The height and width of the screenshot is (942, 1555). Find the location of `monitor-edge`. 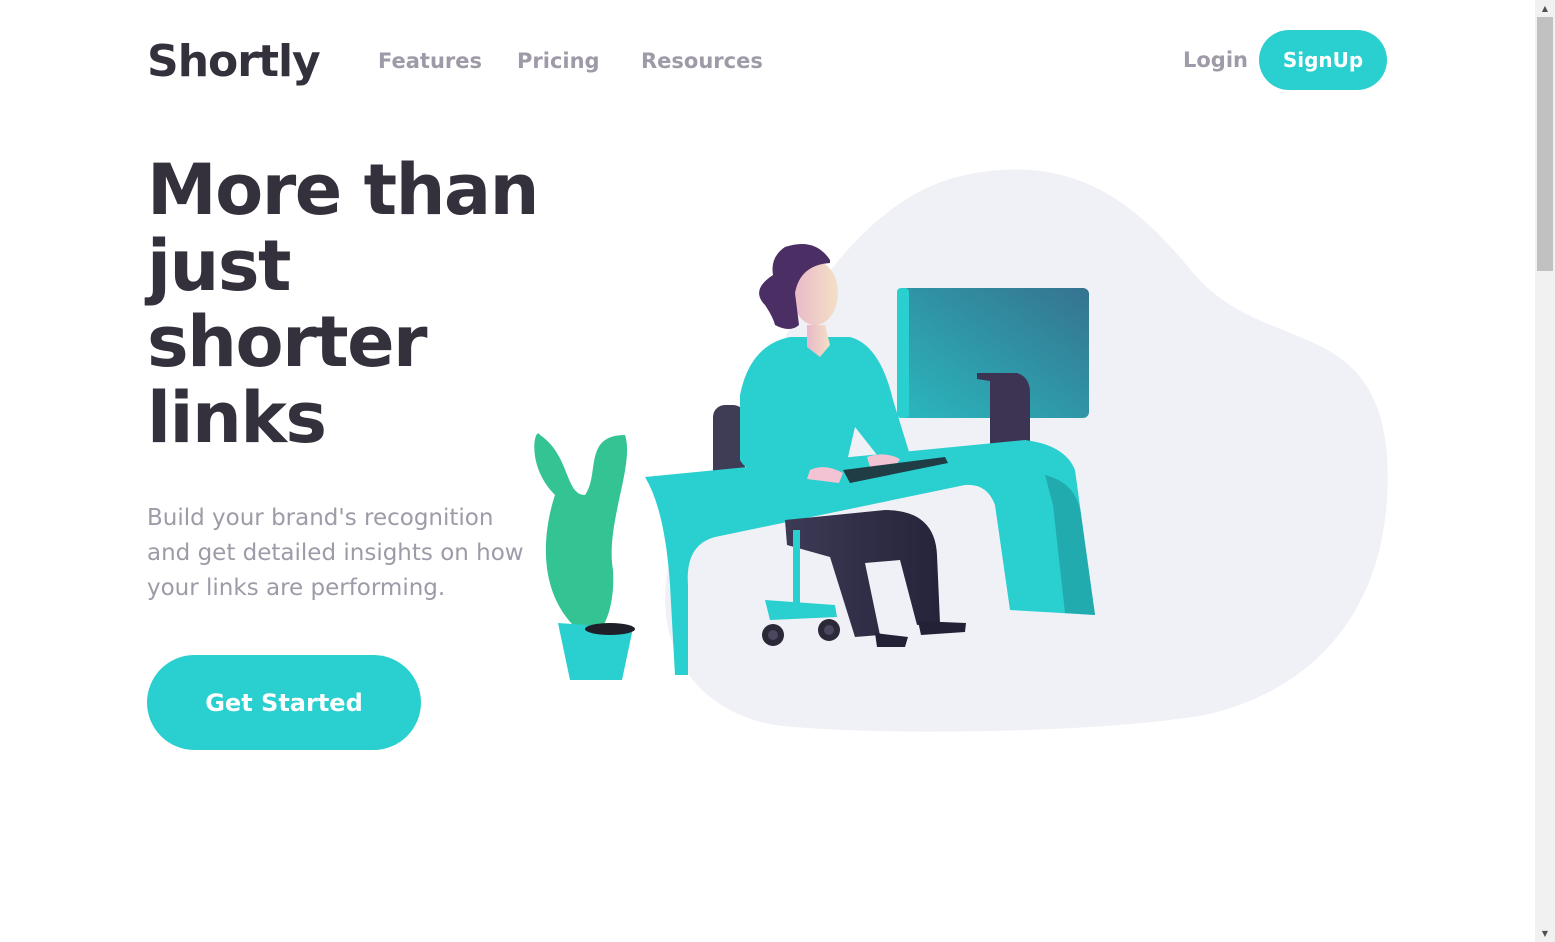

monitor-edge is located at coordinates (903, 353).